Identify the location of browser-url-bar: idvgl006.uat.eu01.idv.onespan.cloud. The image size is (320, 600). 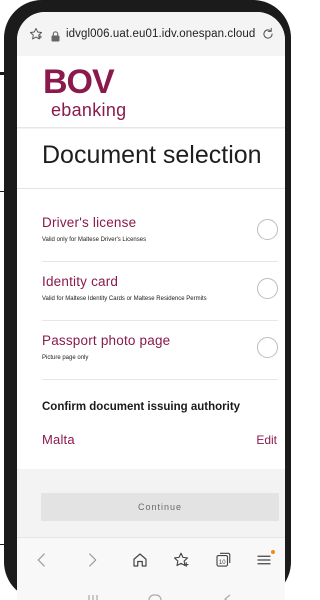
(151, 34).